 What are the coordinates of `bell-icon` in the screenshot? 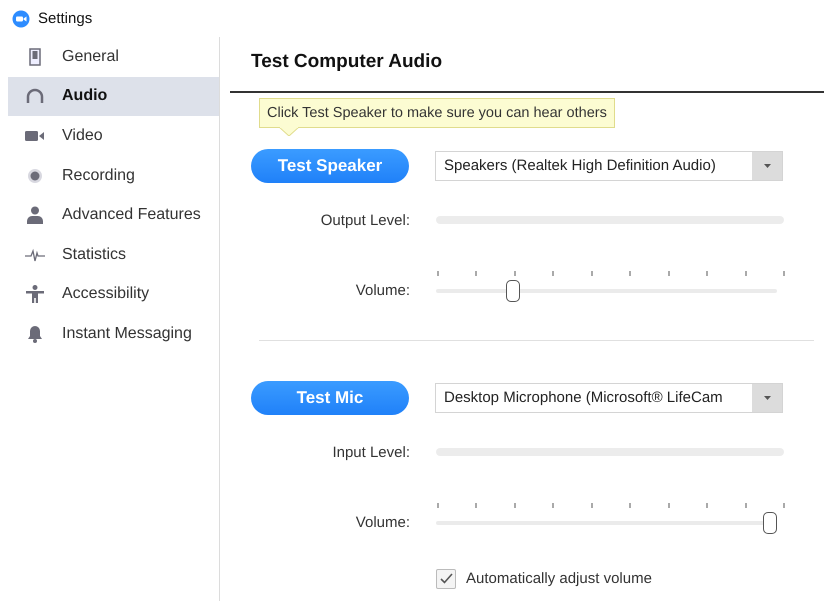 It's located at (35, 333).